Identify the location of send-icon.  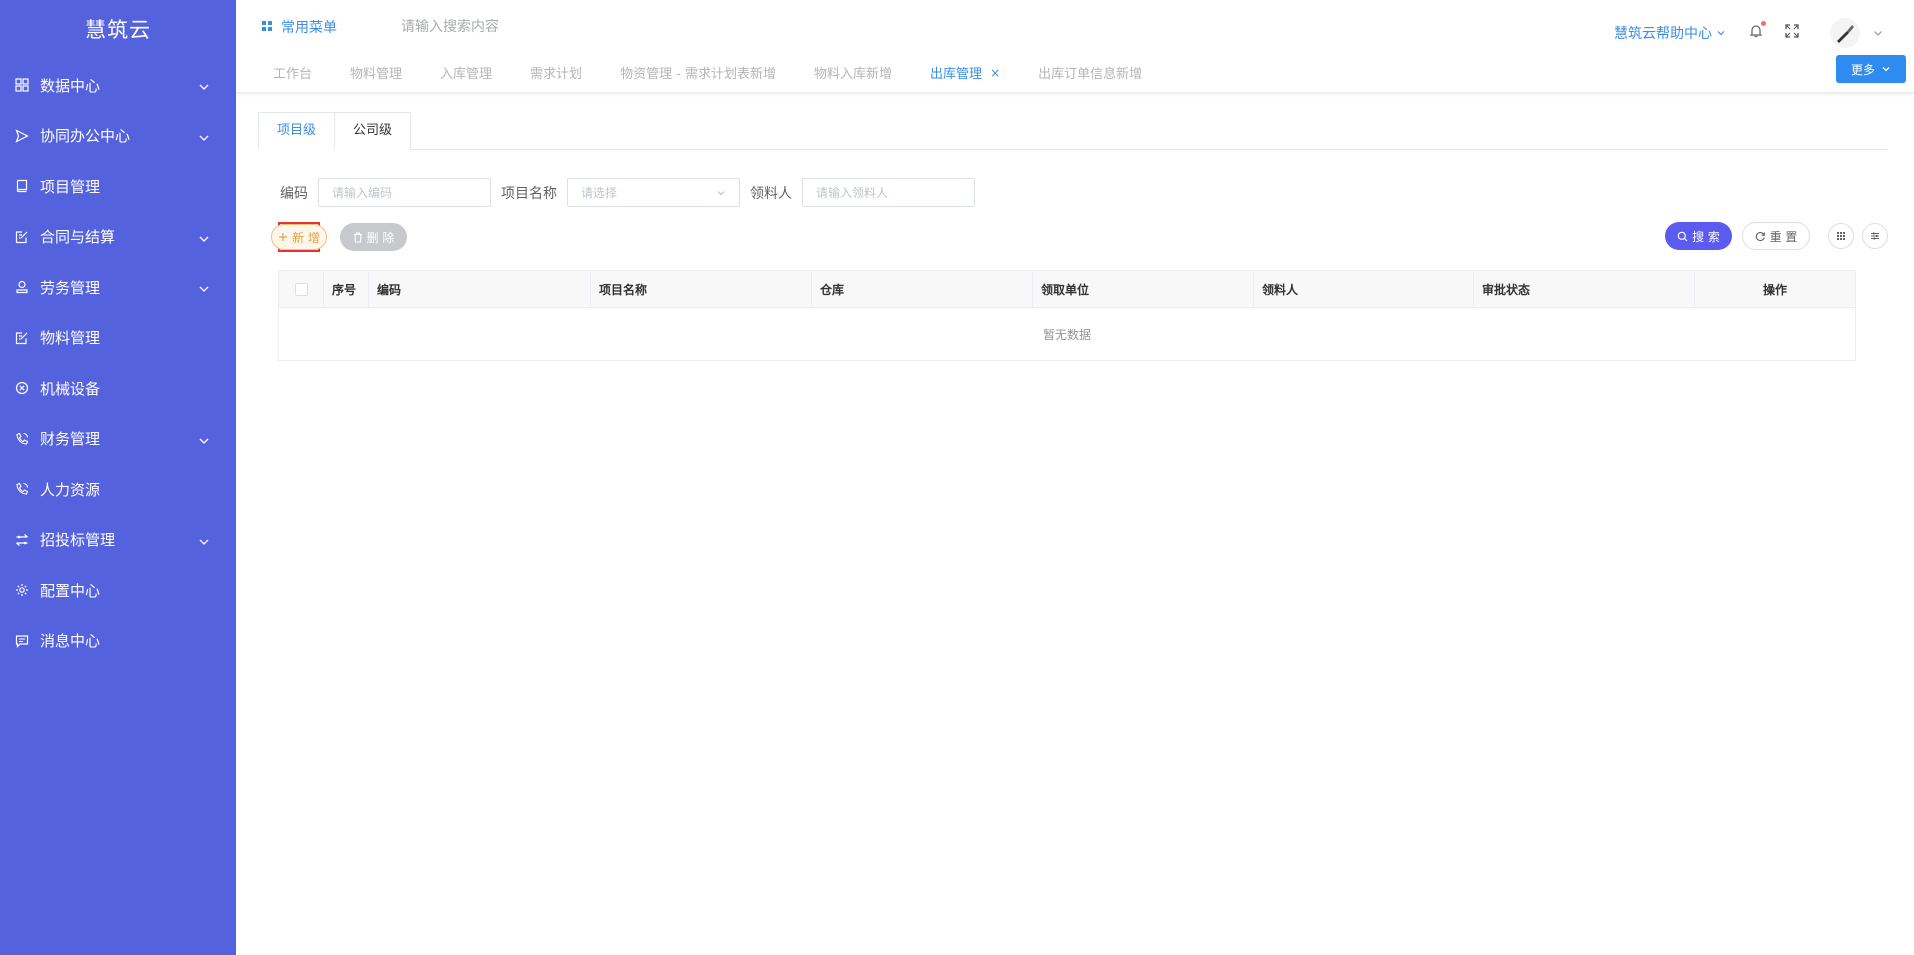
(22, 136).